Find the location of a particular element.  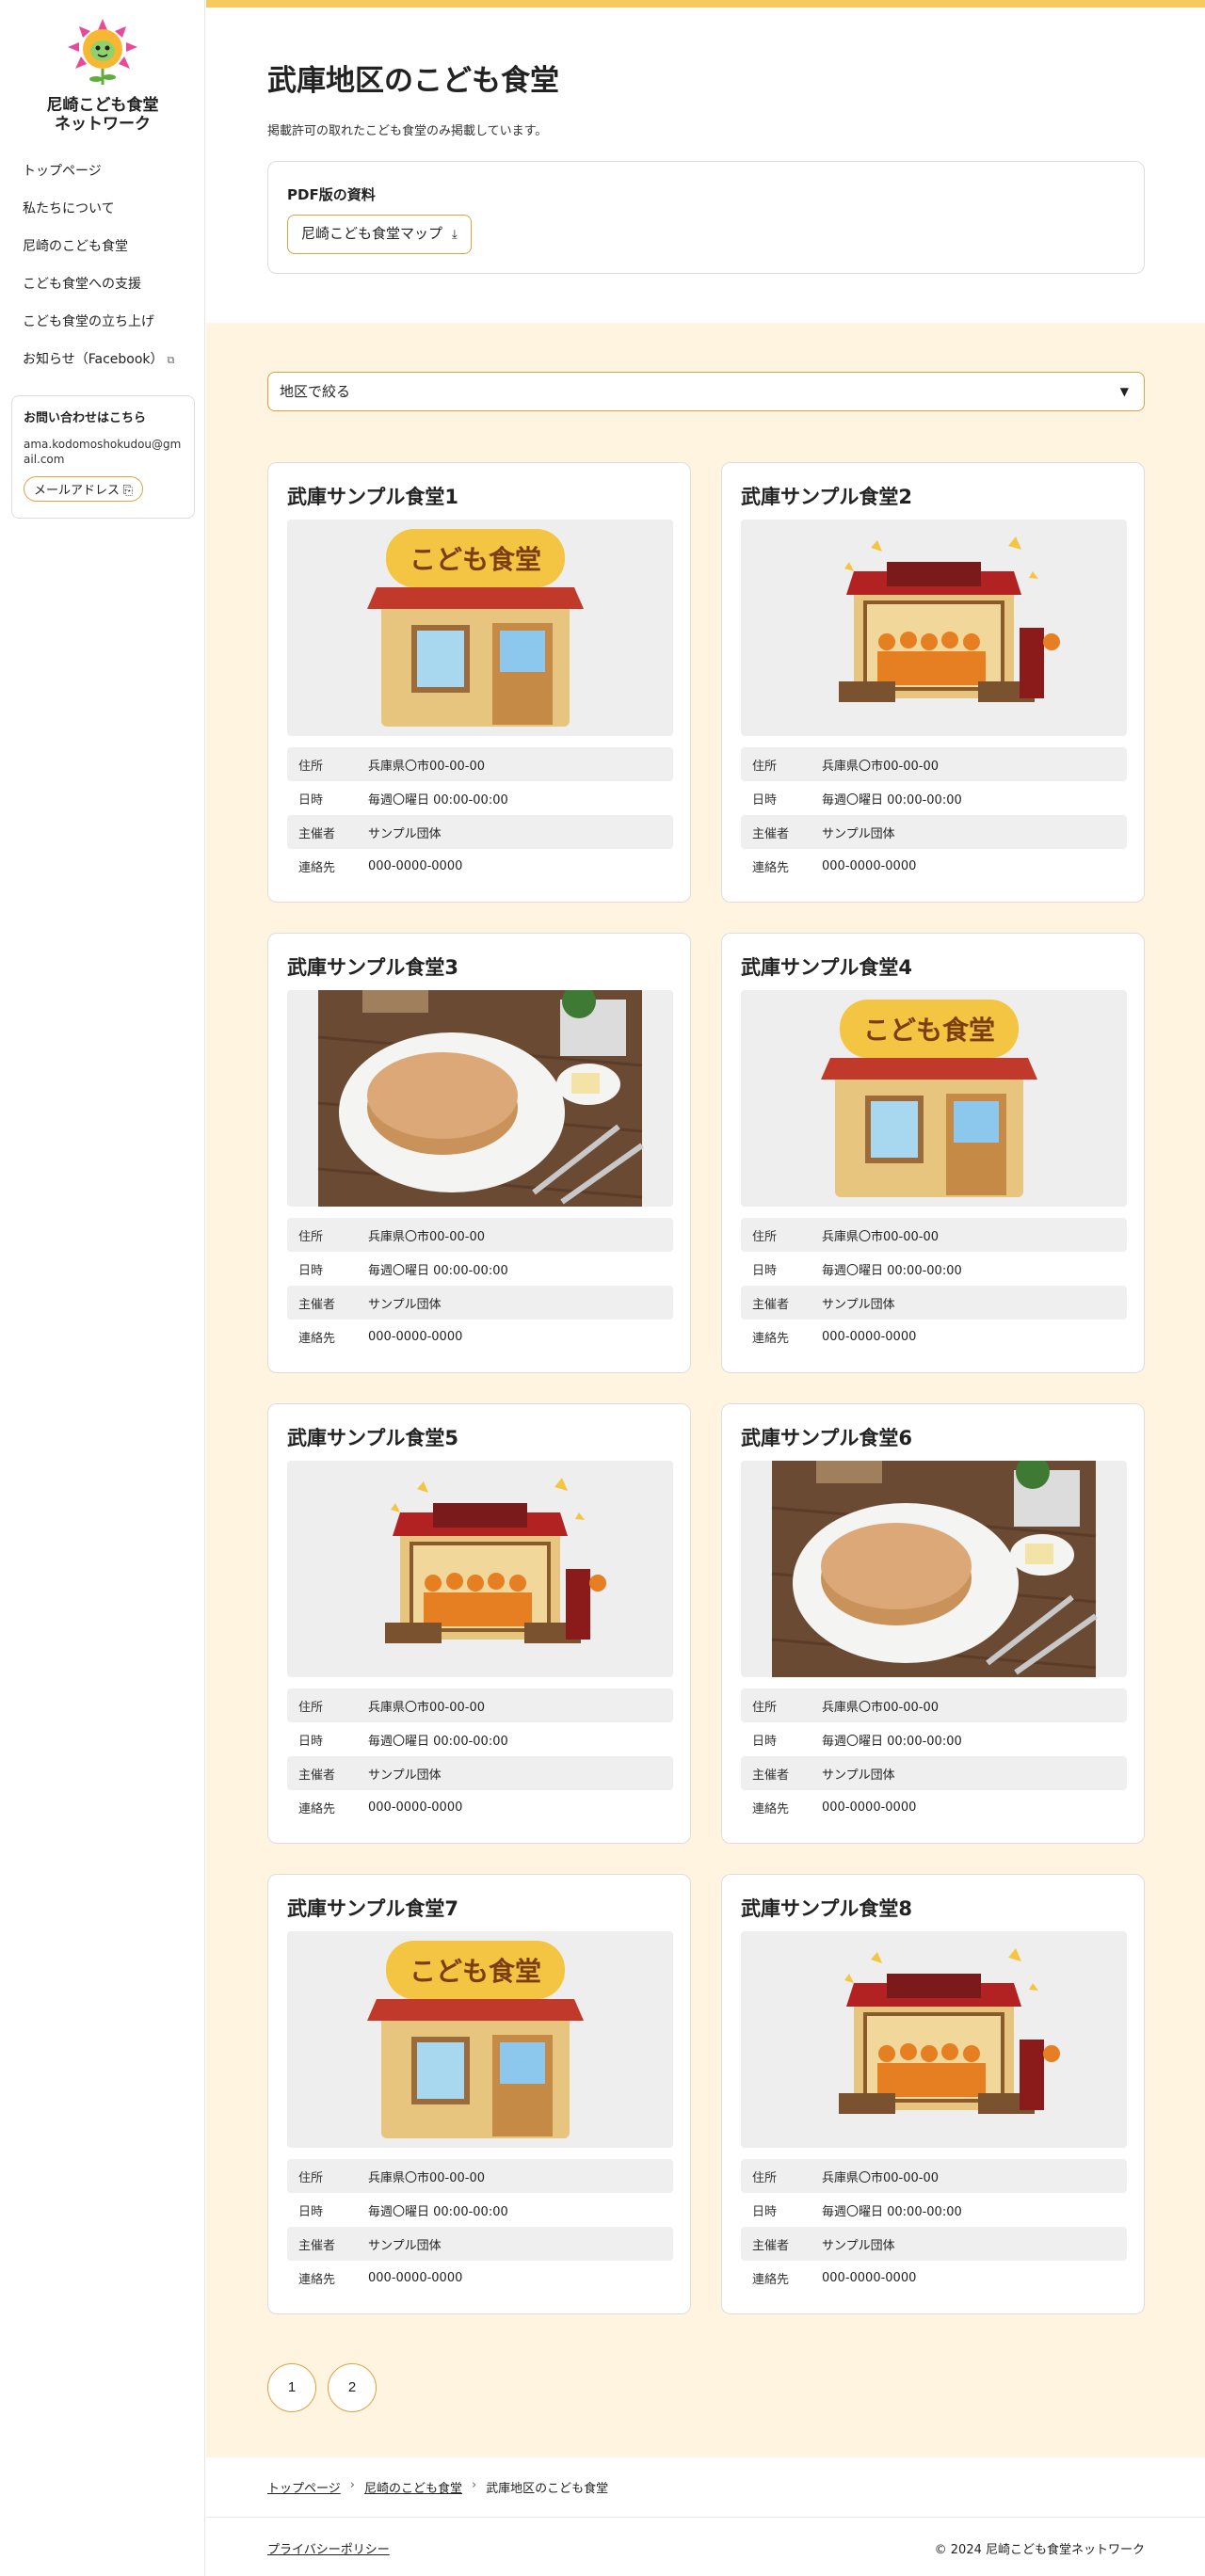

contact-email: ama.kodomoshokudou@gmail.com is located at coordinates (103, 452).